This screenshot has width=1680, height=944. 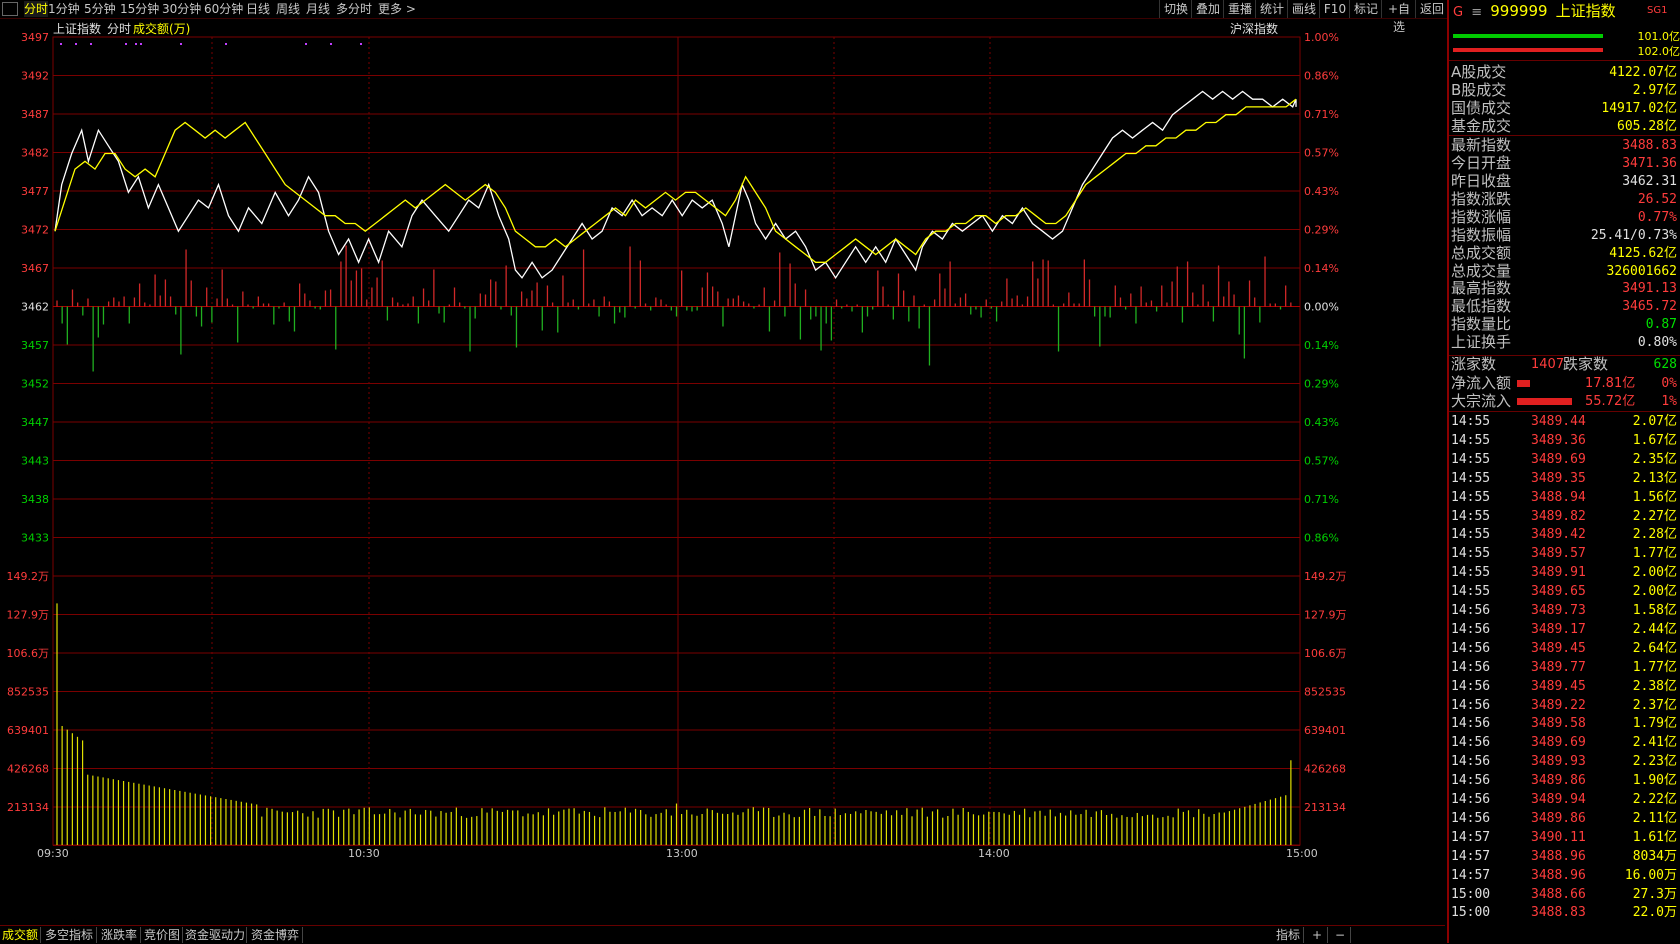 What do you see at coordinates (1665, 364) in the screenshot?
I see `decline-count: 628` at bounding box center [1665, 364].